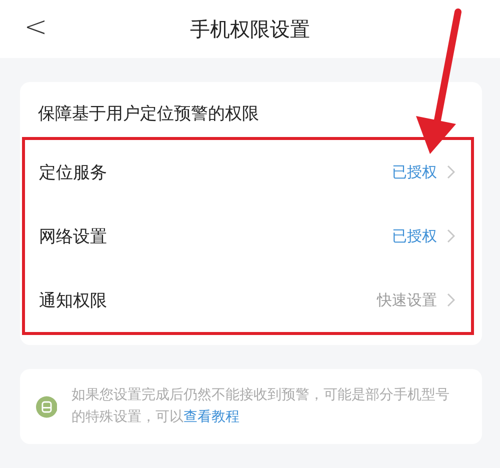 The width and height of the screenshot is (500, 468). What do you see at coordinates (260, 406) in the screenshot?
I see `tip-text: 如果您设置完成后仍然不能接收到预警，可能是部分手机型号的特殊设置，可以查看教程` at bounding box center [260, 406].